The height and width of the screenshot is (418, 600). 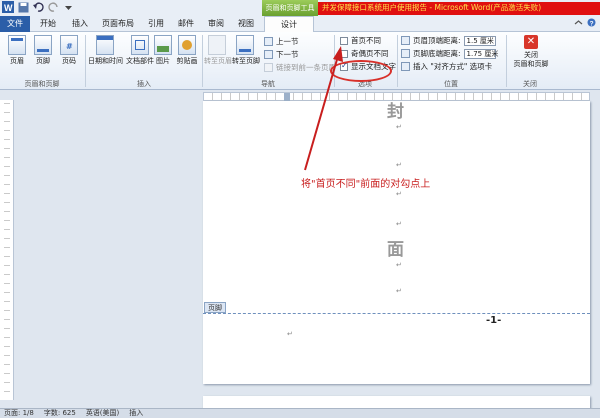 I want to click on status-words: 字数: 625, so click(x=60, y=413).